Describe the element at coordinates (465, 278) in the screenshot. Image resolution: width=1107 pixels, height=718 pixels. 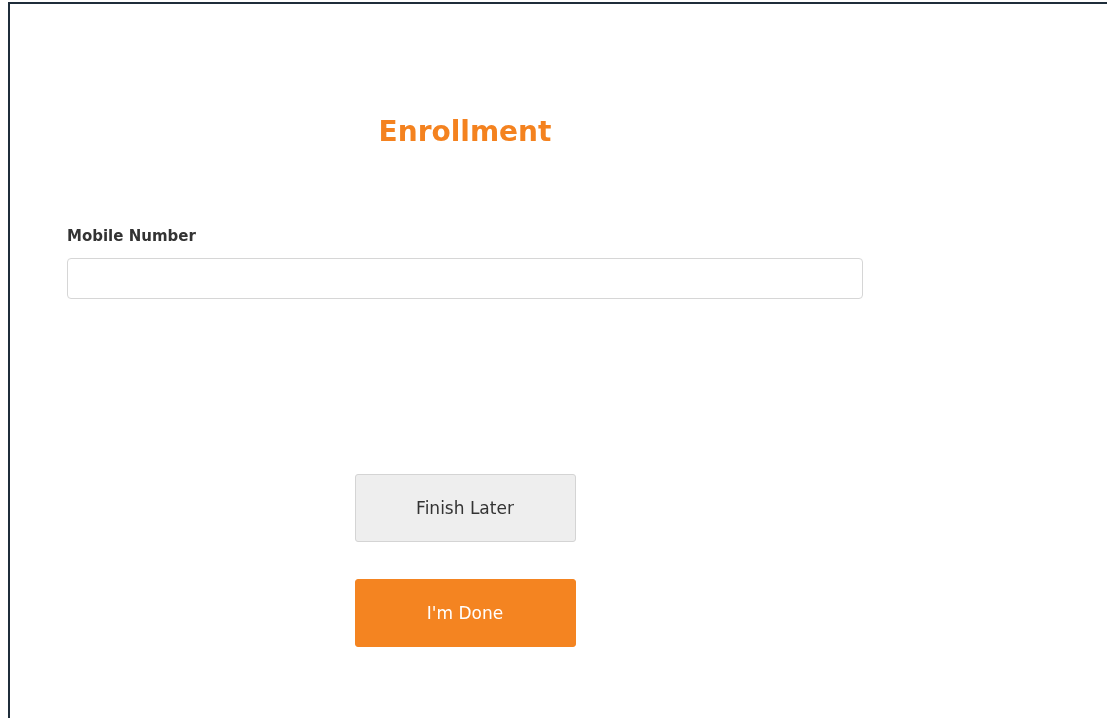
I see `mobile-number-field` at that location.